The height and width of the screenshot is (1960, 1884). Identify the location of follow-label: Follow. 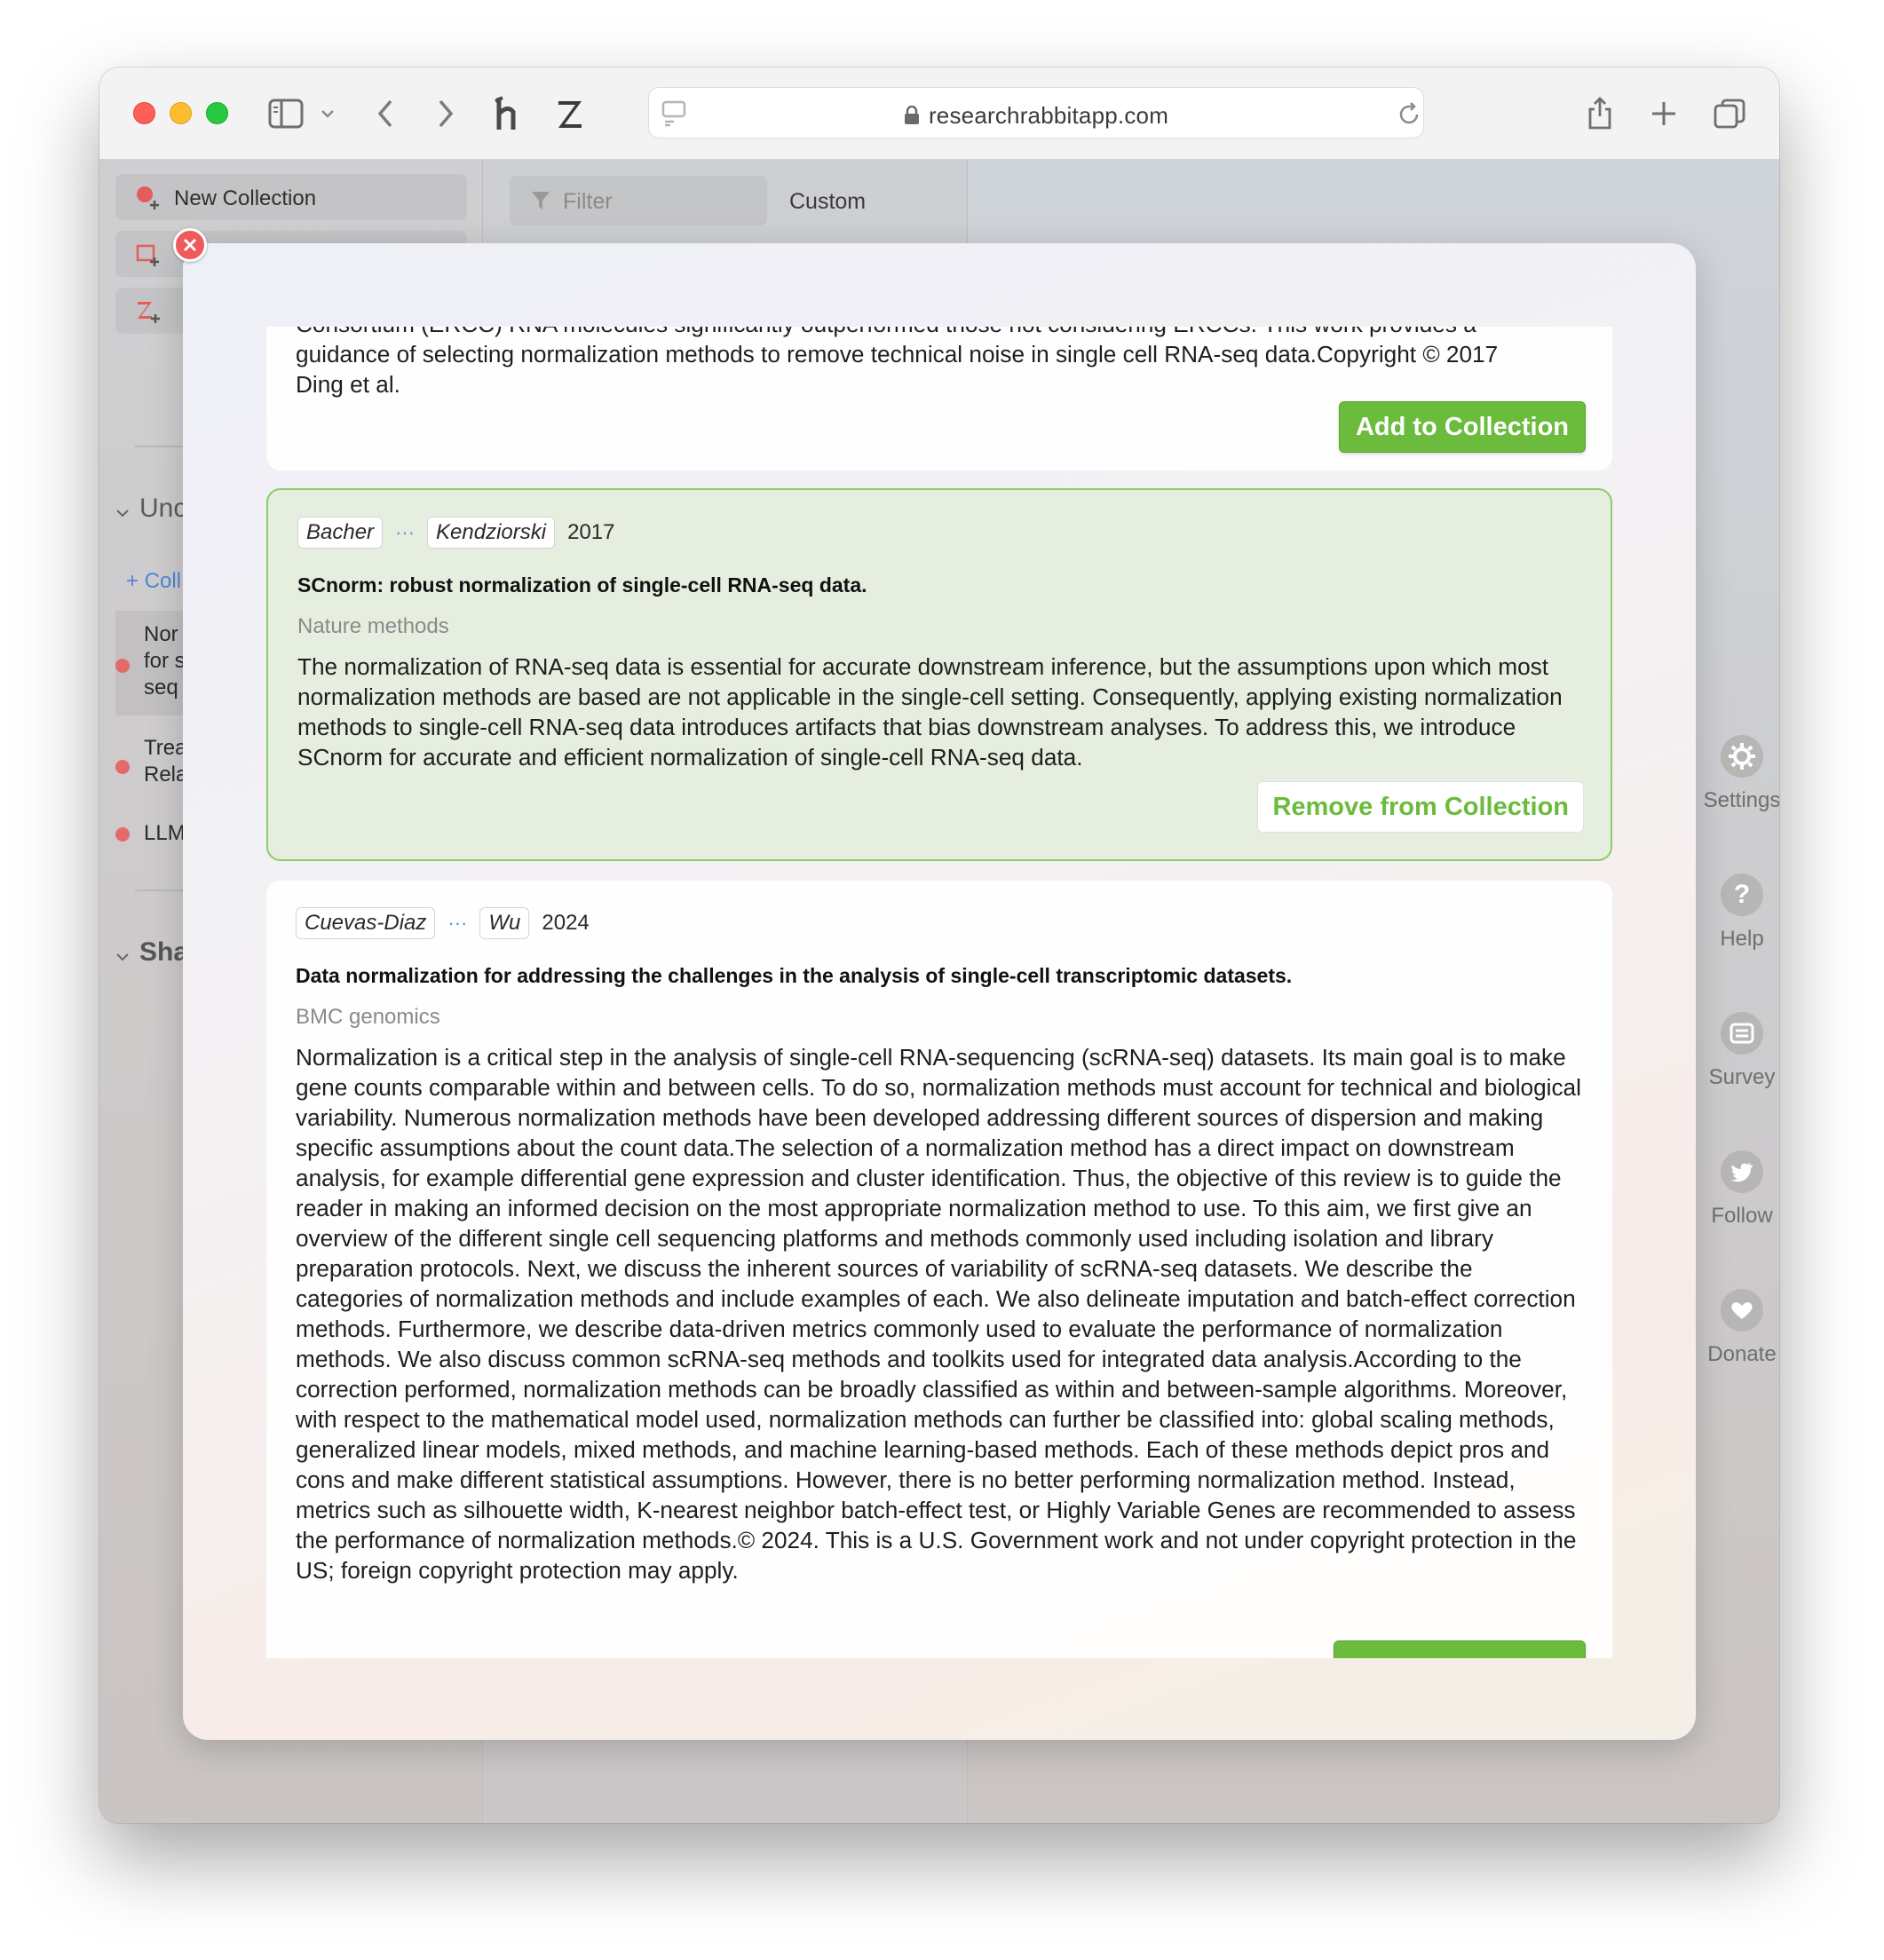
(1742, 1216).